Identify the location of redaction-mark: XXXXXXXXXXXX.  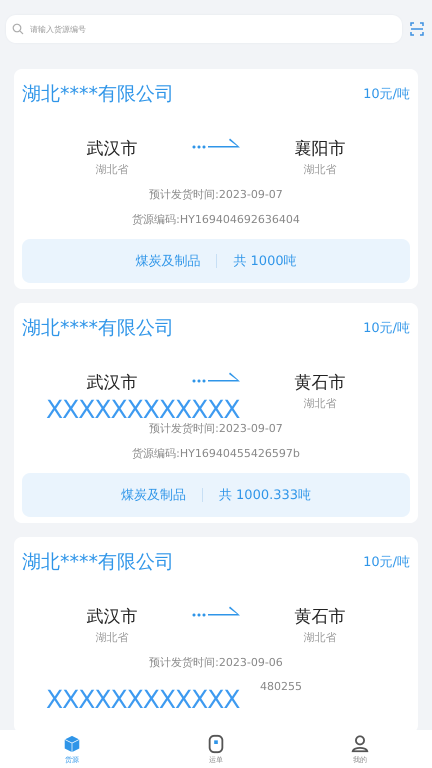
(142, 409).